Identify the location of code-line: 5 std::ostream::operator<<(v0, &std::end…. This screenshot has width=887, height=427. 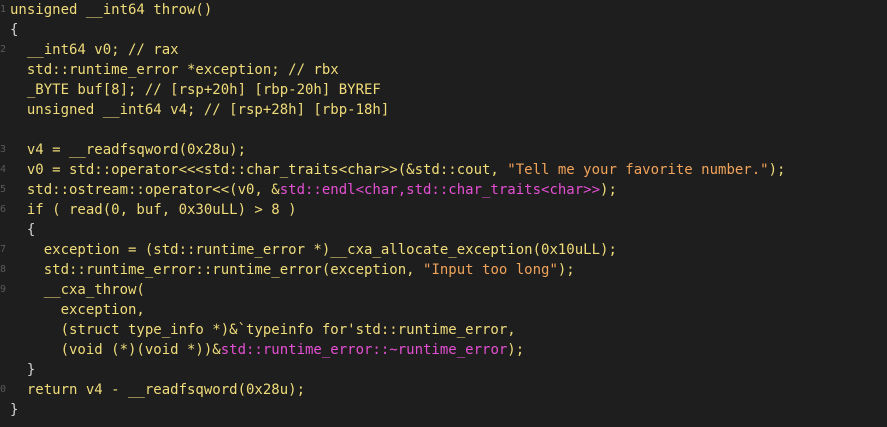
(443, 190).